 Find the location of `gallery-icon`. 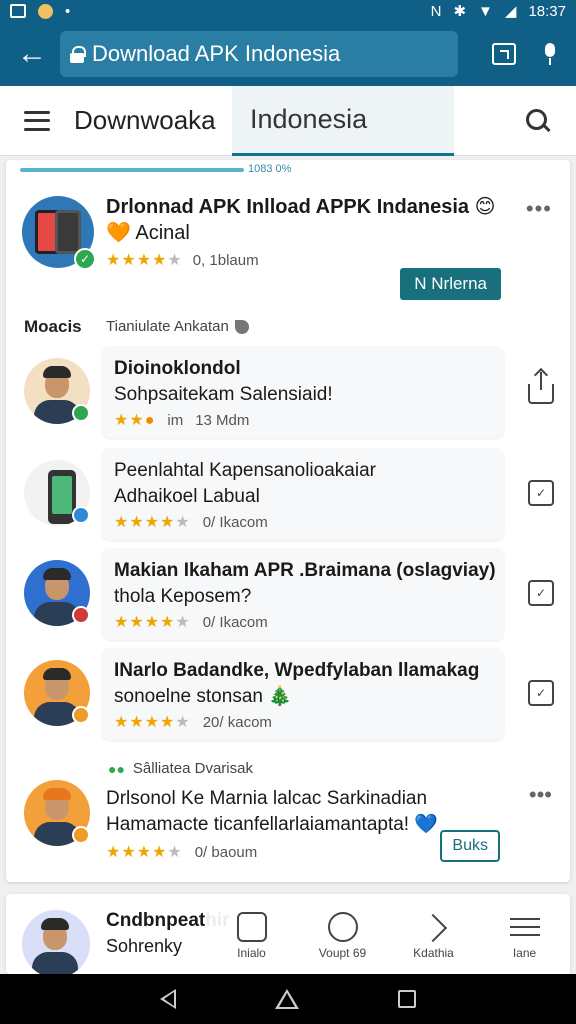

gallery-icon is located at coordinates (18, 11).